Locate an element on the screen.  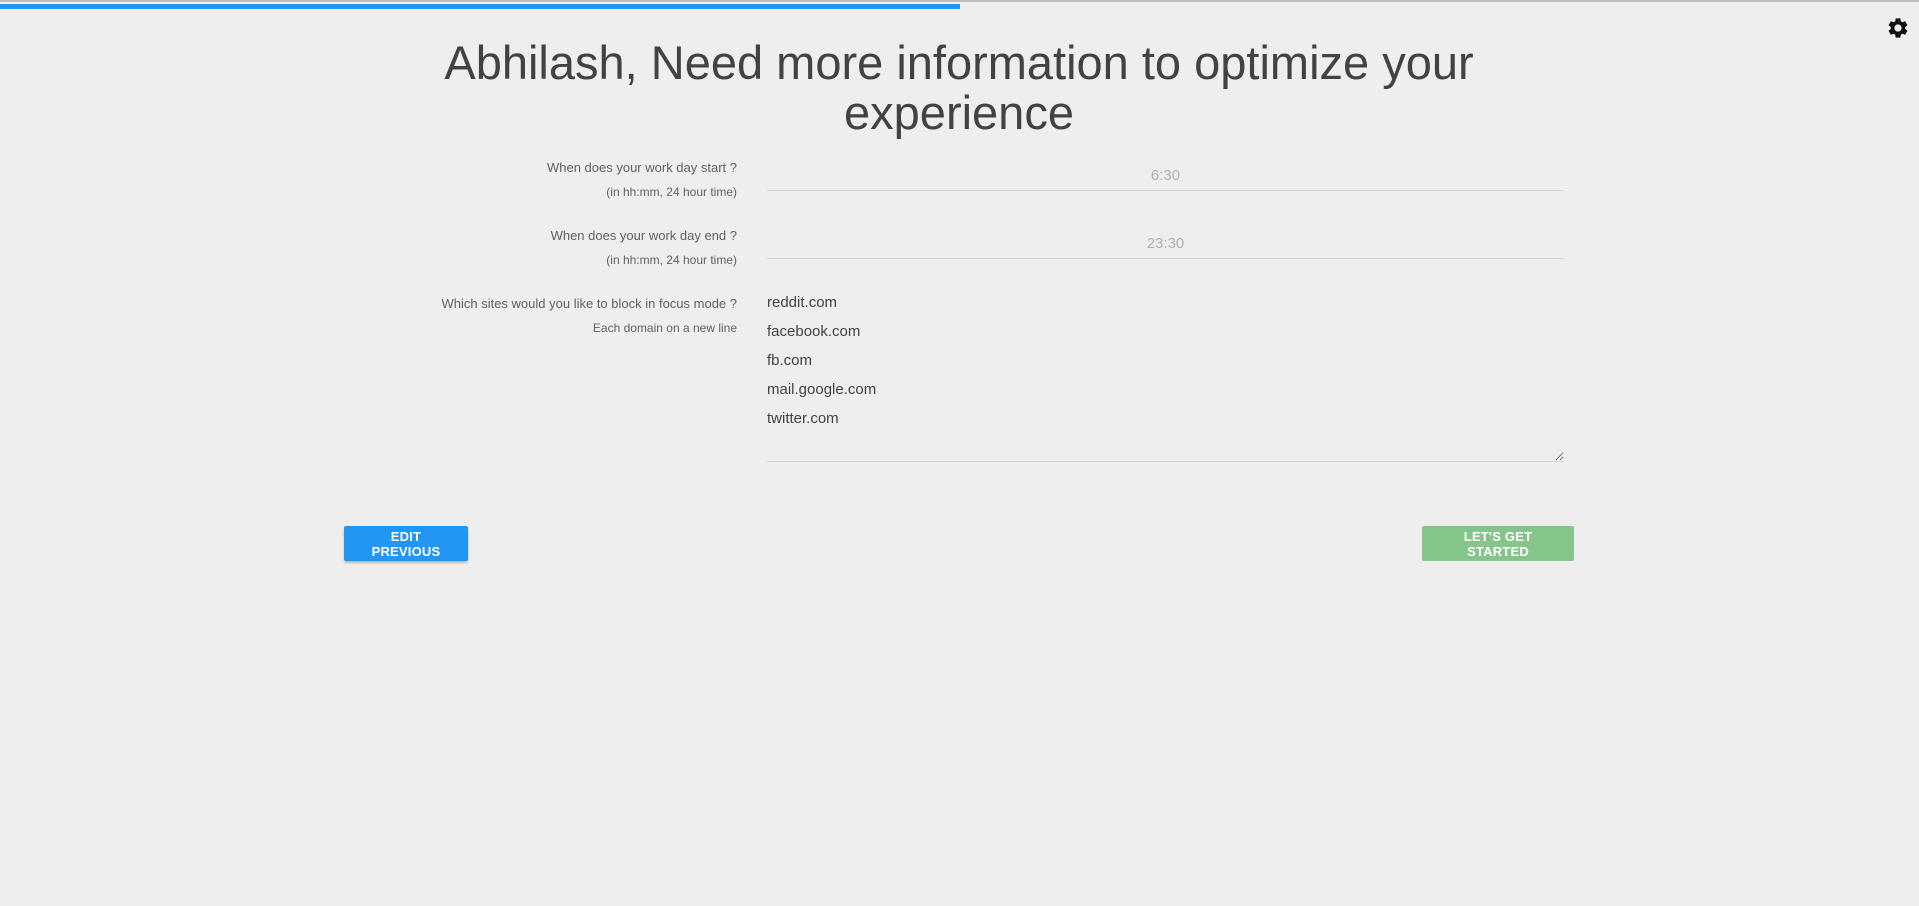
work-end-hint: (in hh:mm, 24 hour time) is located at coordinates (671, 260).